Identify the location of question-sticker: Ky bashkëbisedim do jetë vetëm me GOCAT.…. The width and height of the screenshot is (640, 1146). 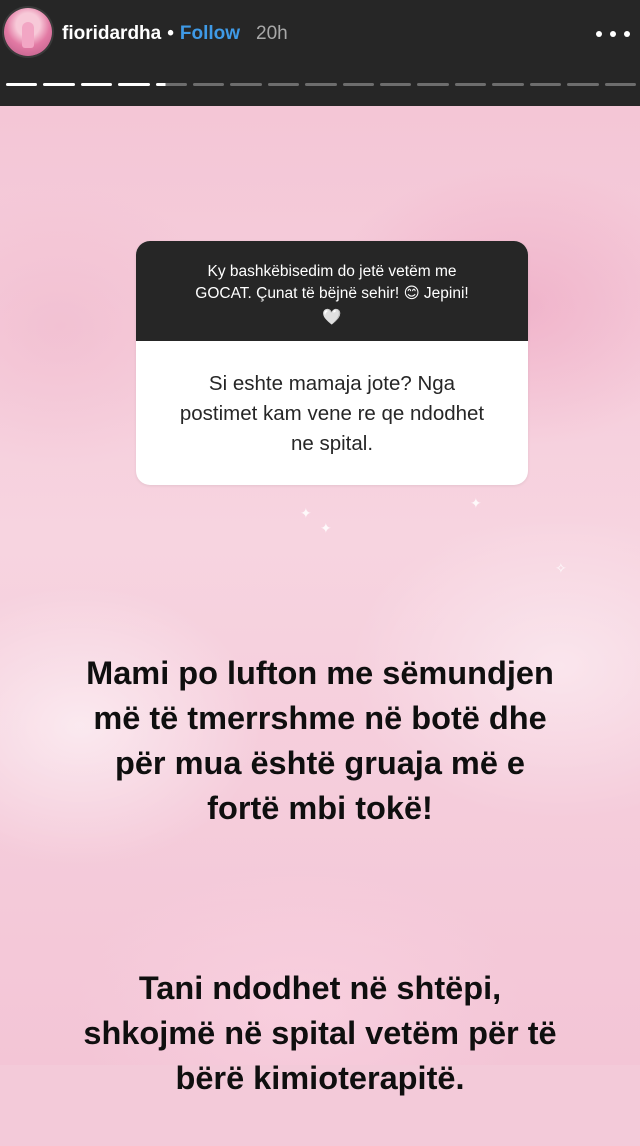
(332, 363).